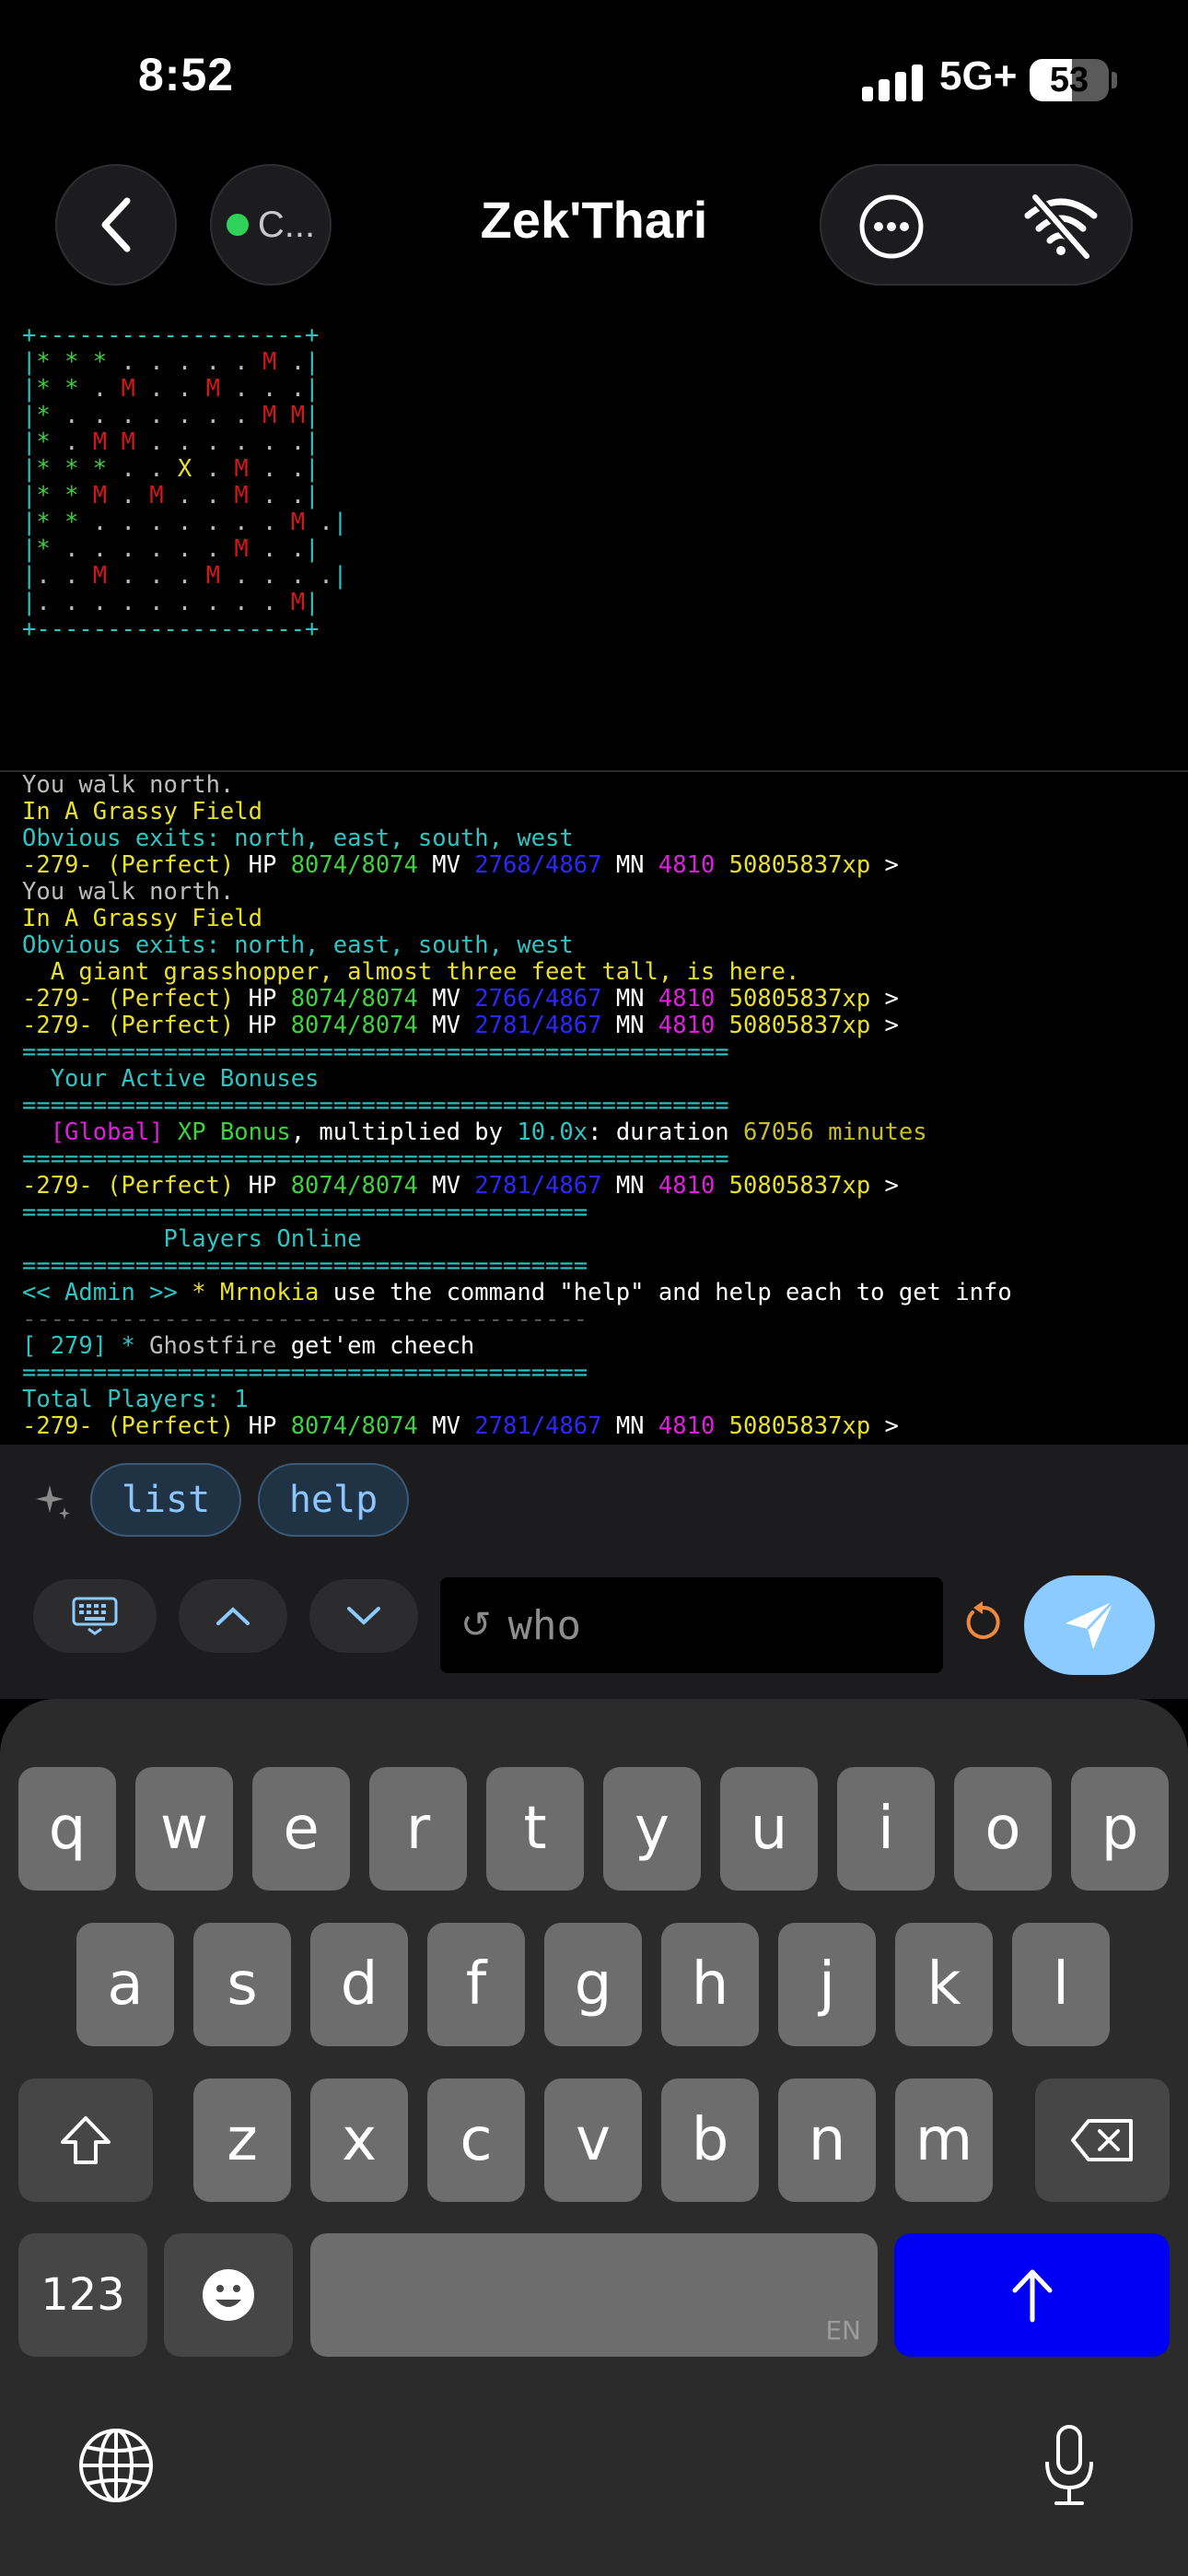 This screenshot has height=2576, width=1188. Describe the element at coordinates (535, 1829) in the screenshot. I see `key-t: t` at that location.